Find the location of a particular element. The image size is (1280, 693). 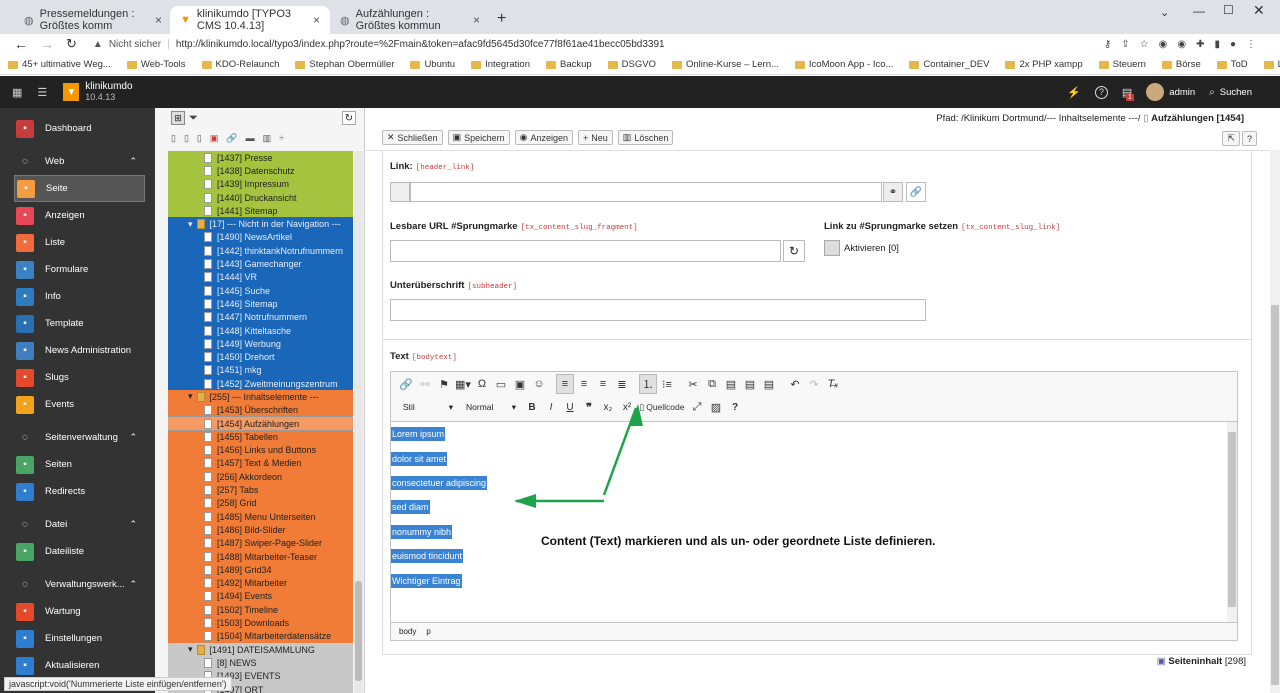

doktype-trash-icon: ▥ is located at coordinates (267, 138).